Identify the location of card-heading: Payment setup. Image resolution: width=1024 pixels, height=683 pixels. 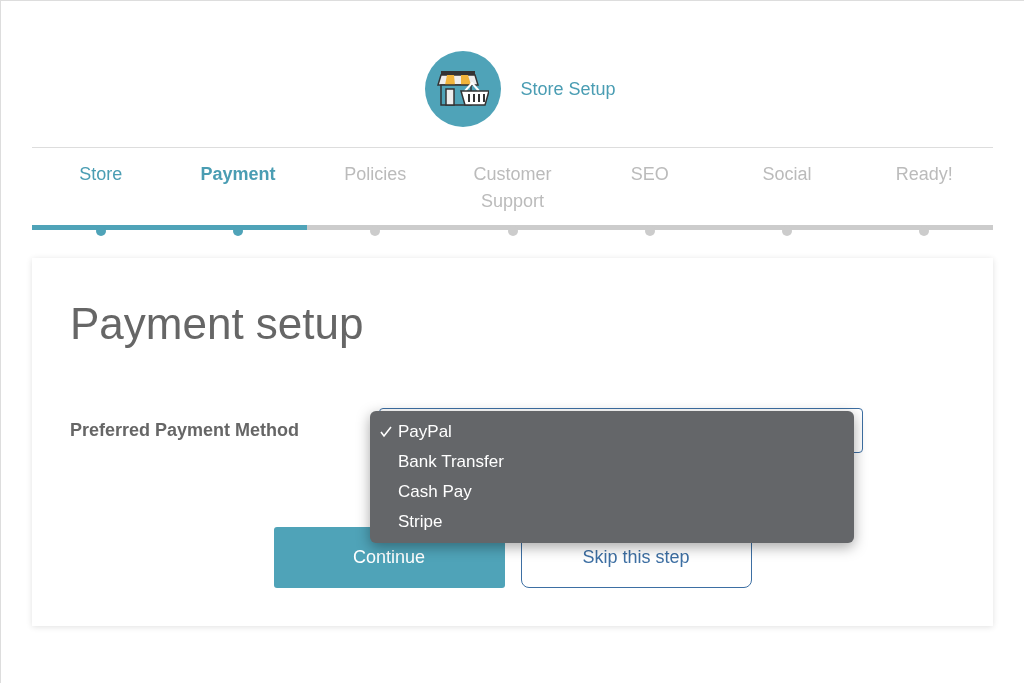
(217, 324).